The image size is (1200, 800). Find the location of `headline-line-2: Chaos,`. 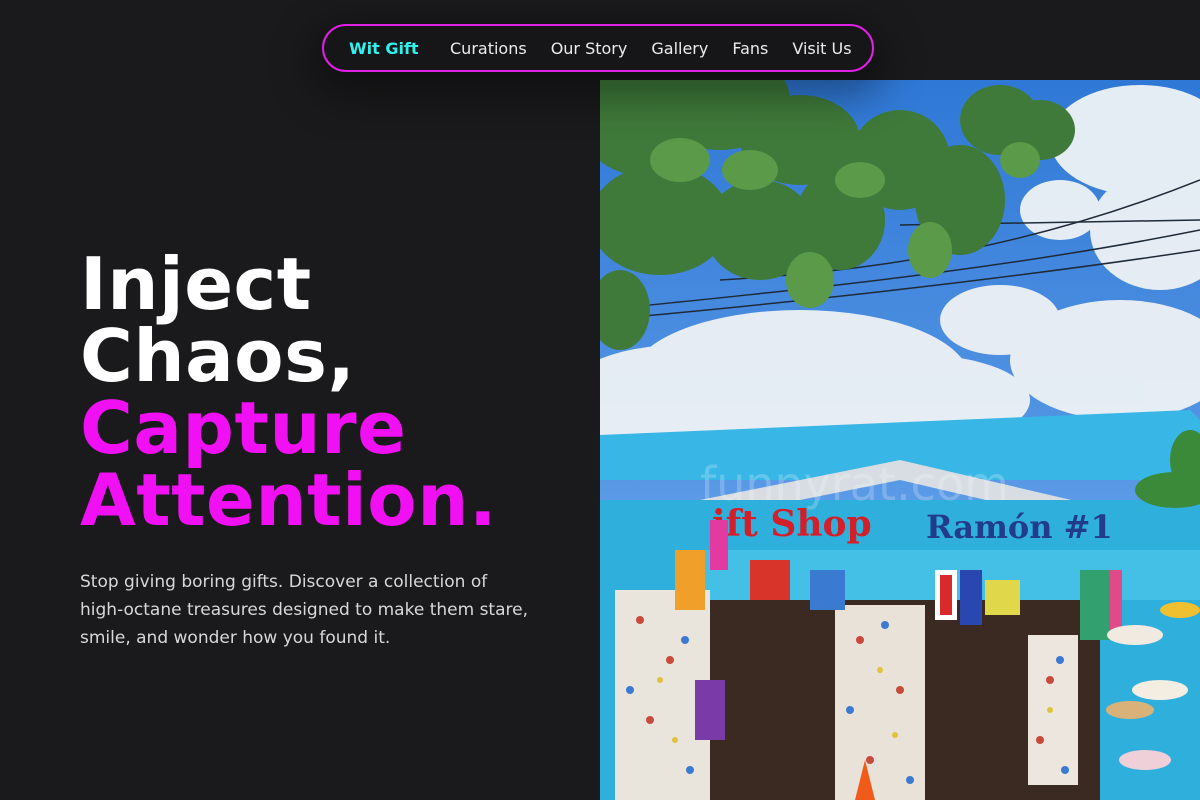

headline-line-2: Chaos, is located at coordinates (218, 356).